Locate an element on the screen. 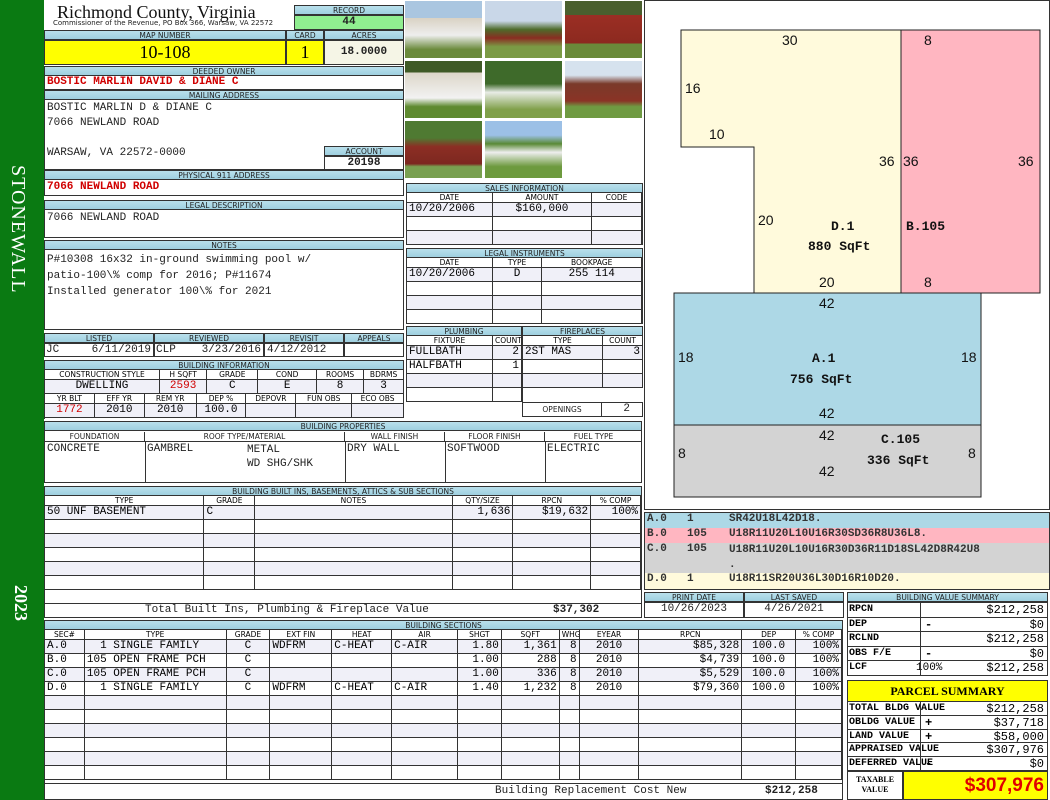 Image resolution: width=1050 pixels, height=800 pixels. sketch-dim: 42 is located at coordinates (827, 471).